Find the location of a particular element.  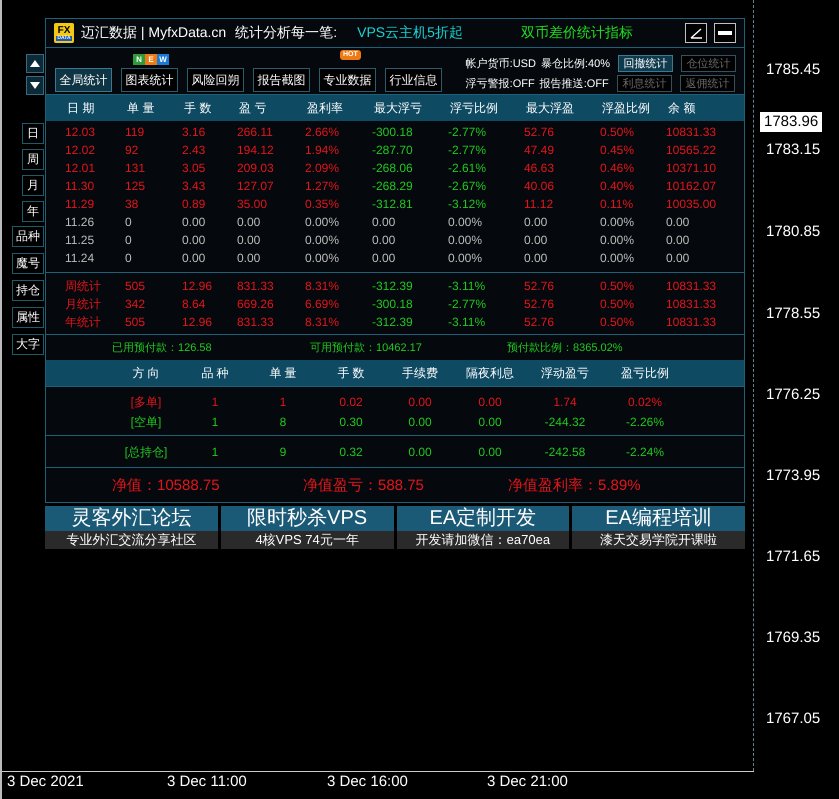

angle-button is located at coordinates (696, 33).